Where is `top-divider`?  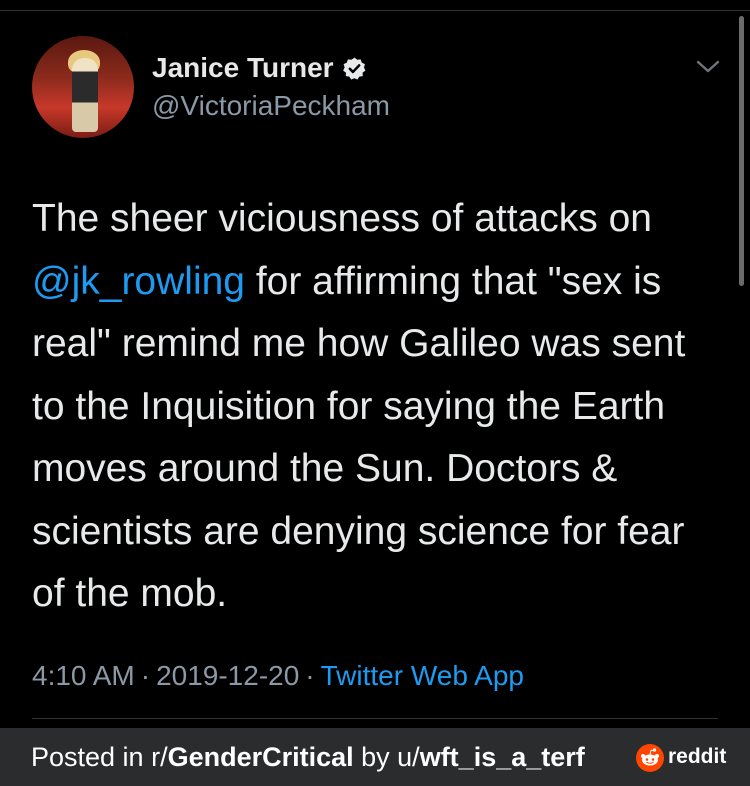
top-divider is located at coordinates (375, 10).